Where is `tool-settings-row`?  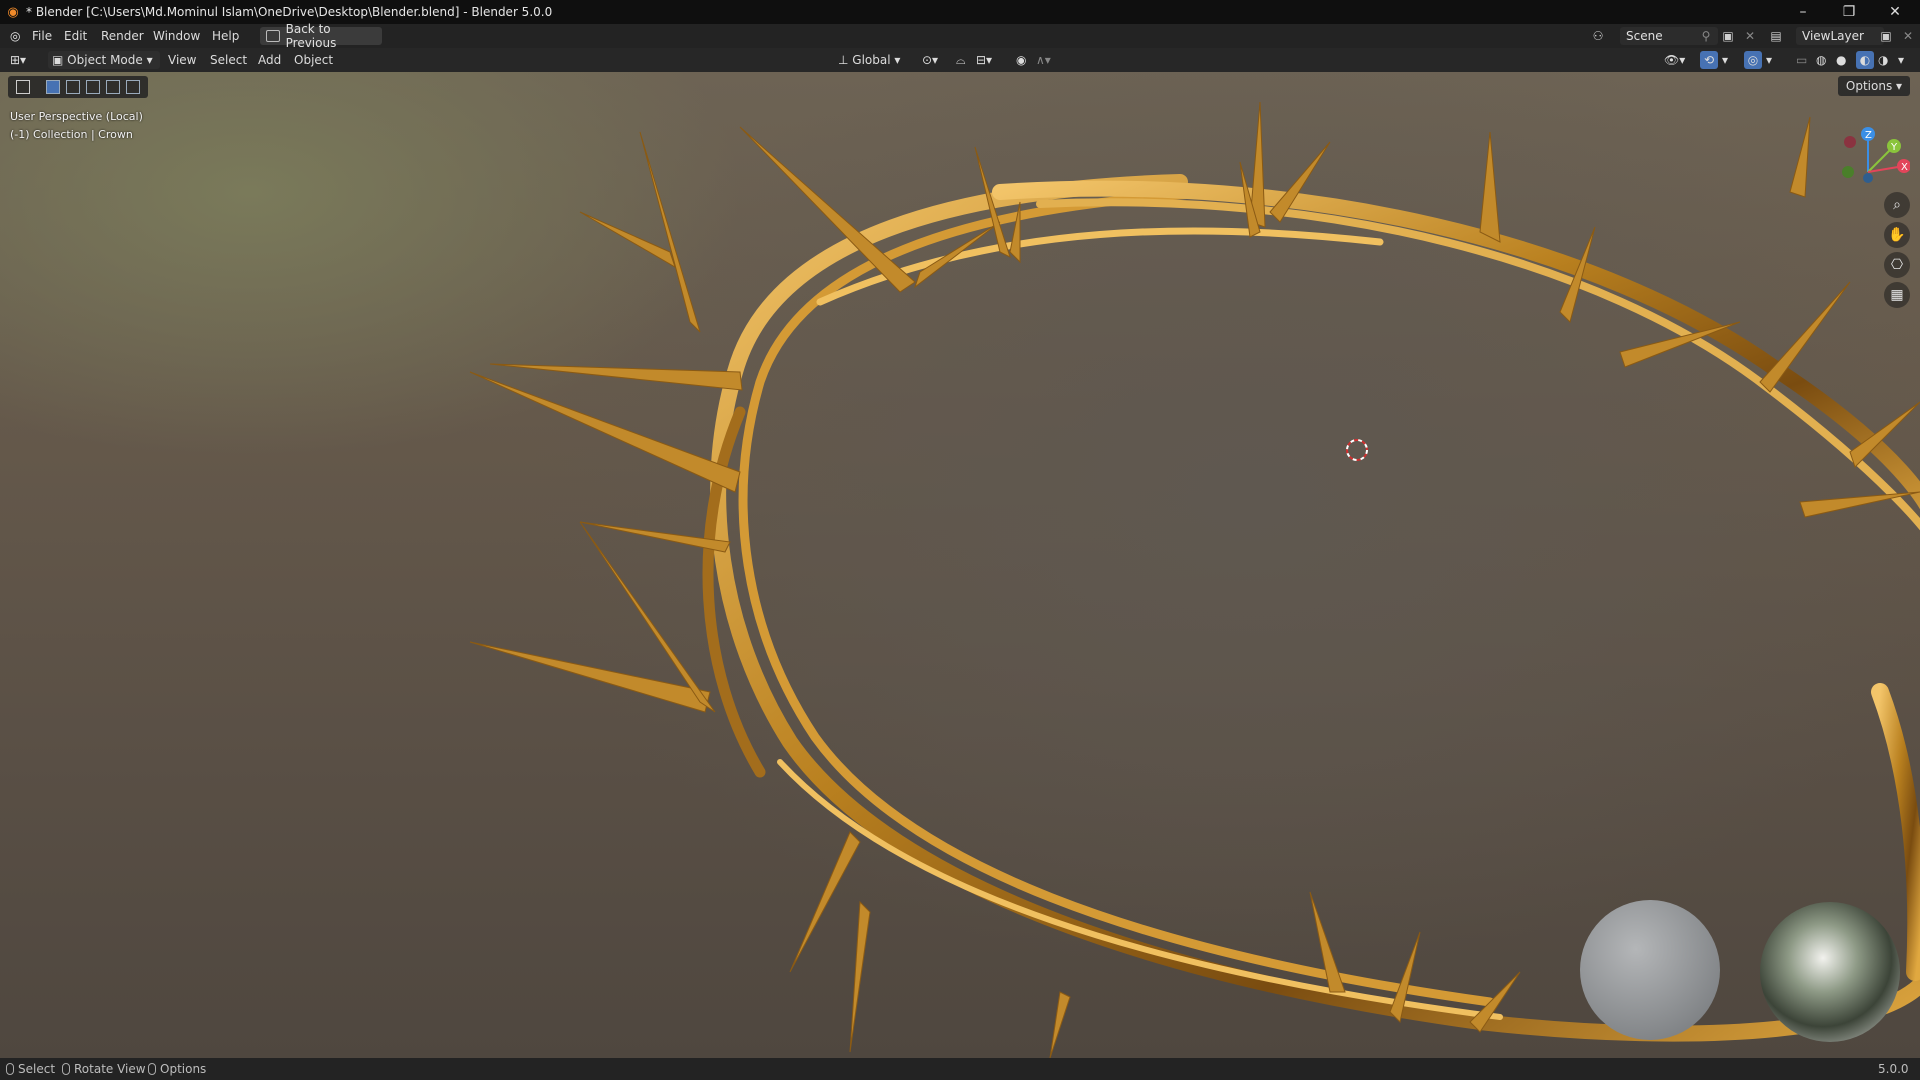 tool-settings-row is located at coordinates (78, 87).